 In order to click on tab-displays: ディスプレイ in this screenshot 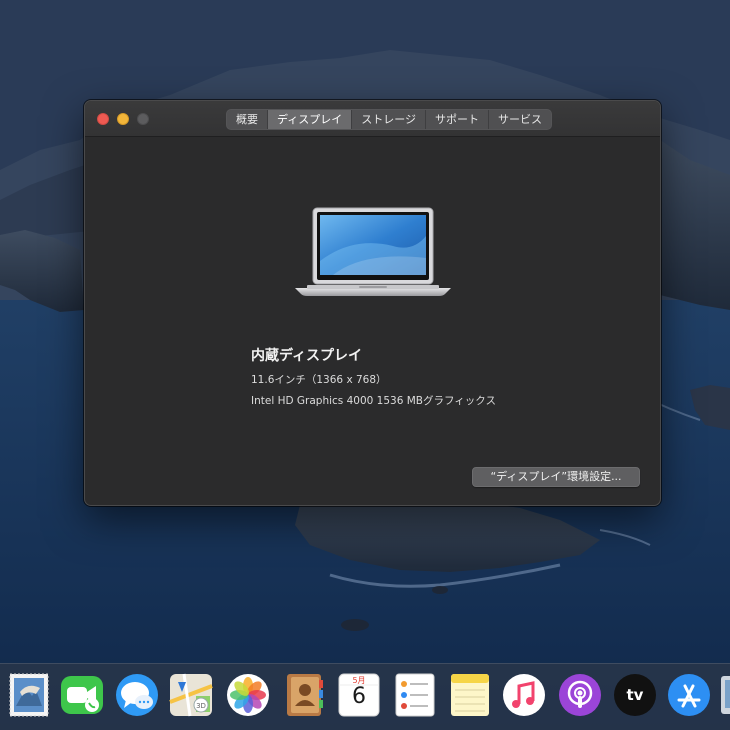, I will do `click(310, 119)`.